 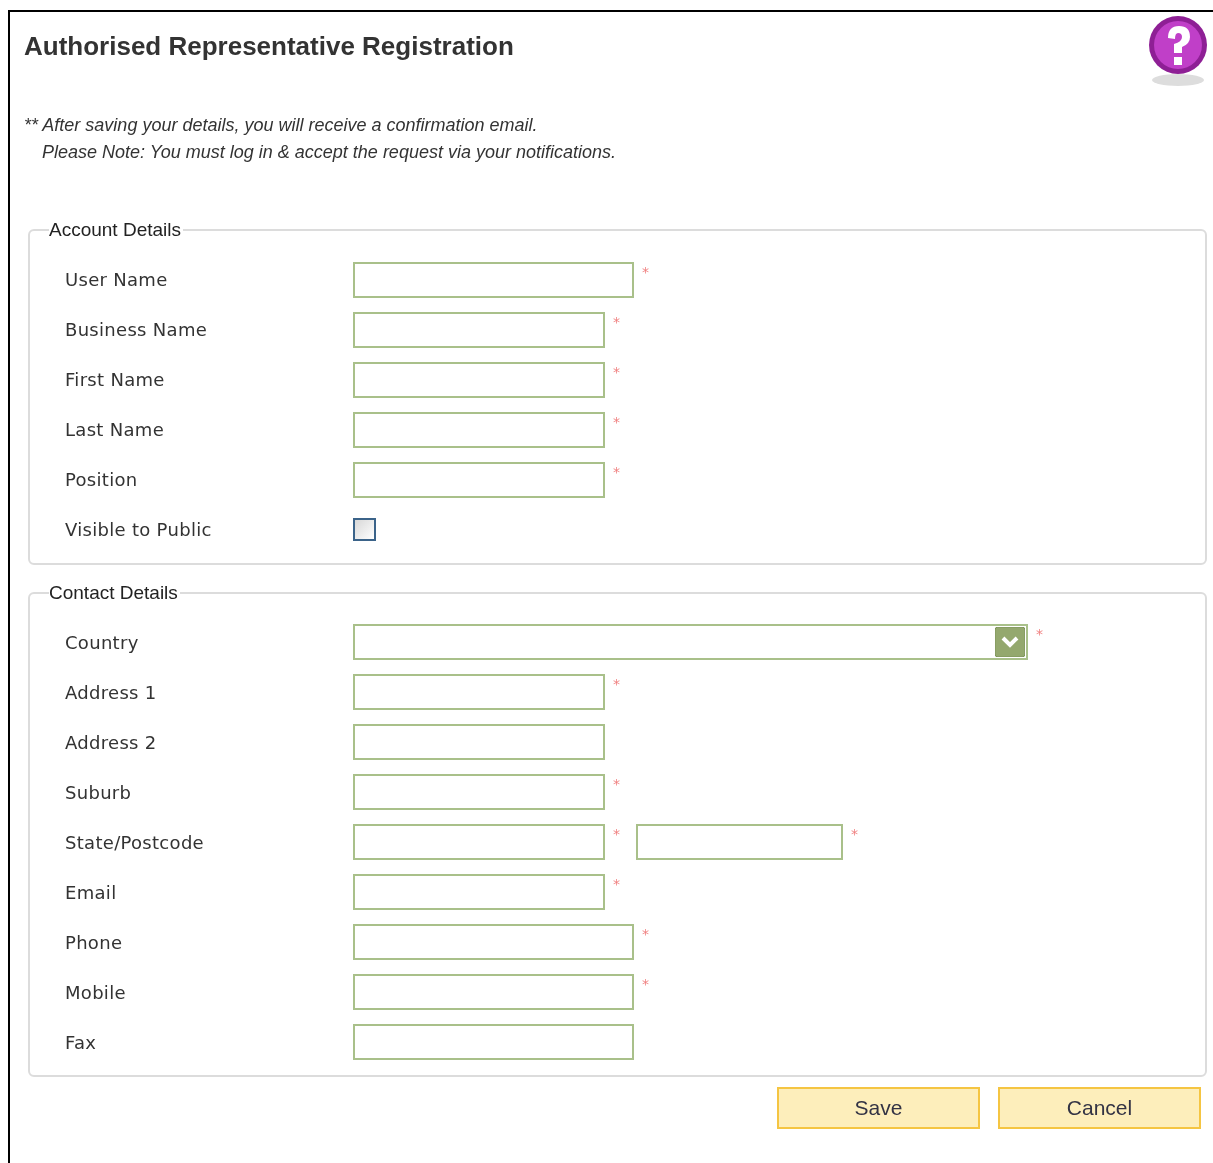 I want to click on field-label: Visible to Public, so click(x=139, y=530).